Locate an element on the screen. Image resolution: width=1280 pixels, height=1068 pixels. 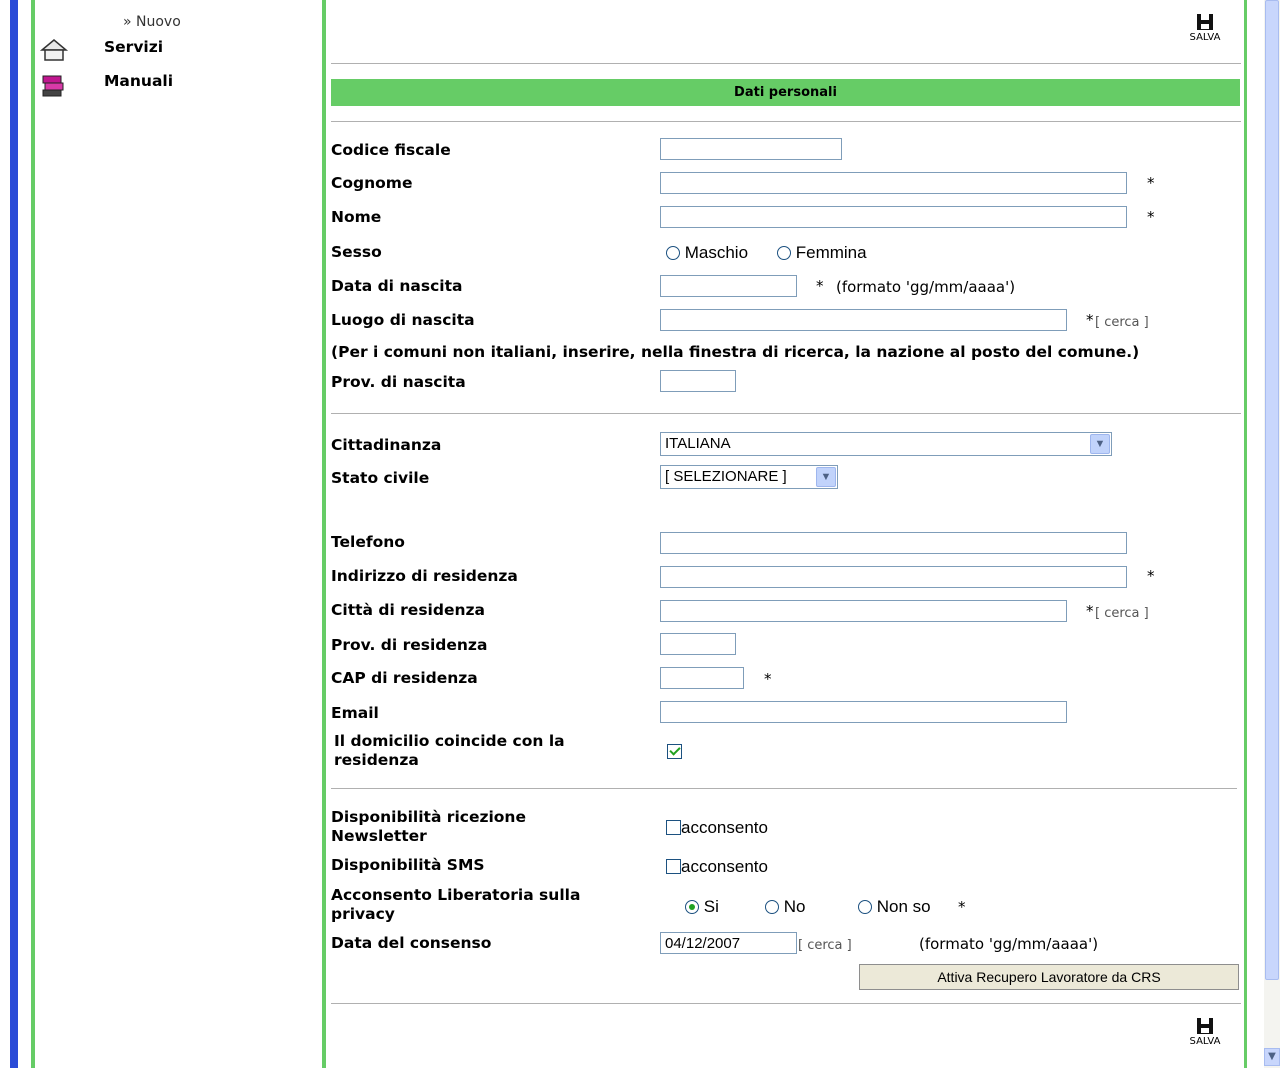
privacy-si-label: Si is located at coordinates (711, 906).